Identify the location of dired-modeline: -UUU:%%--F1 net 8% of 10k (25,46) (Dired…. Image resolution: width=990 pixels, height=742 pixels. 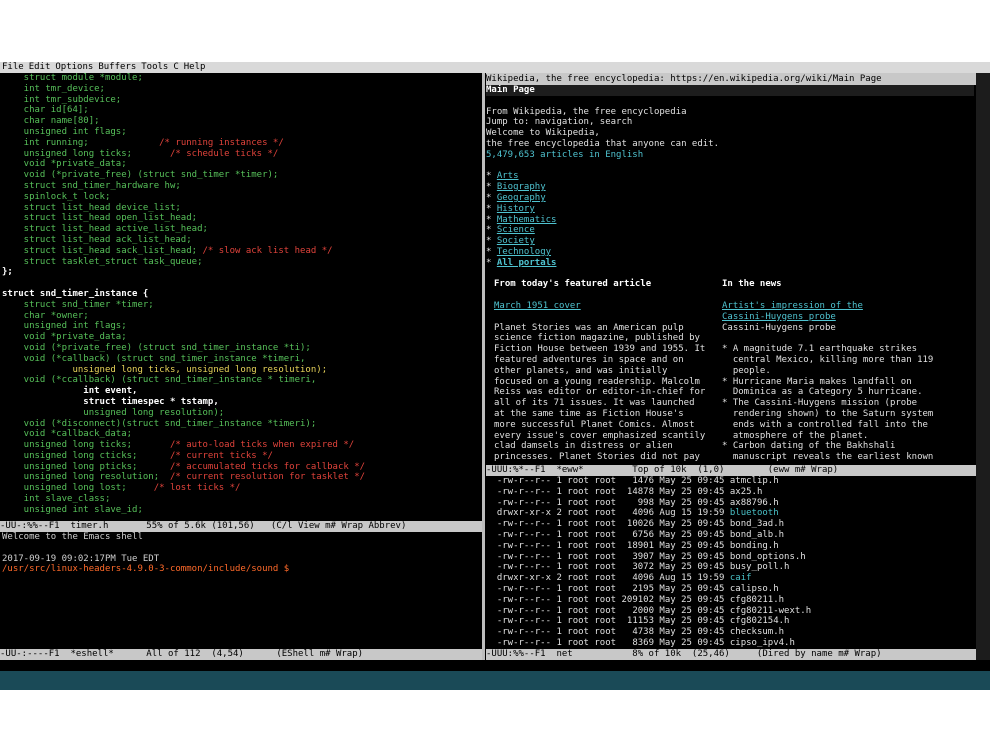
(731, 654).